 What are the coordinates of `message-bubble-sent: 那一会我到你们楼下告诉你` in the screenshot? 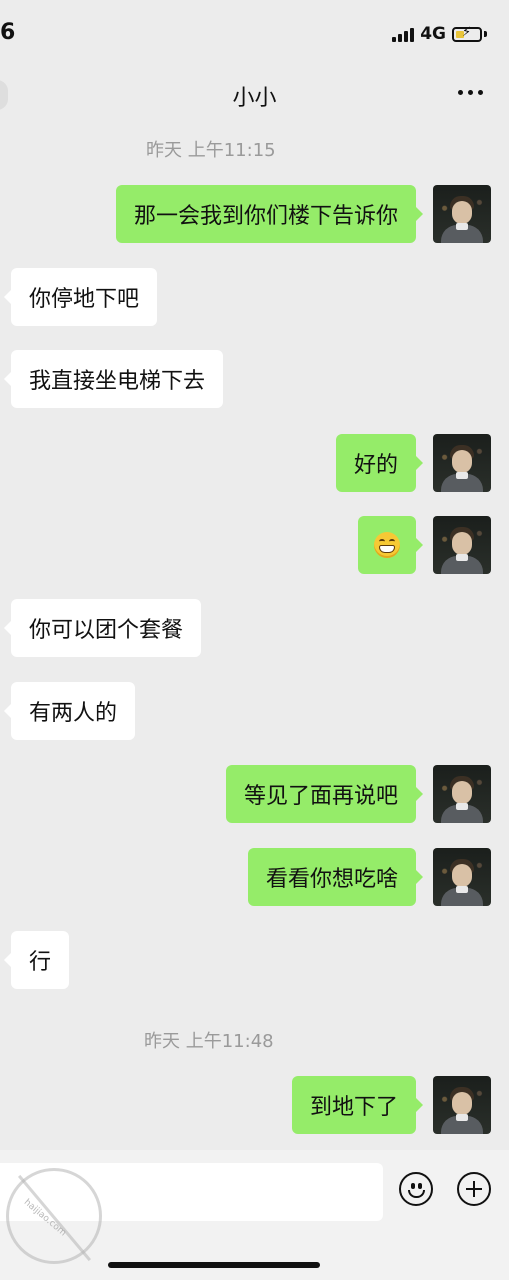 It's located at (269, 214).